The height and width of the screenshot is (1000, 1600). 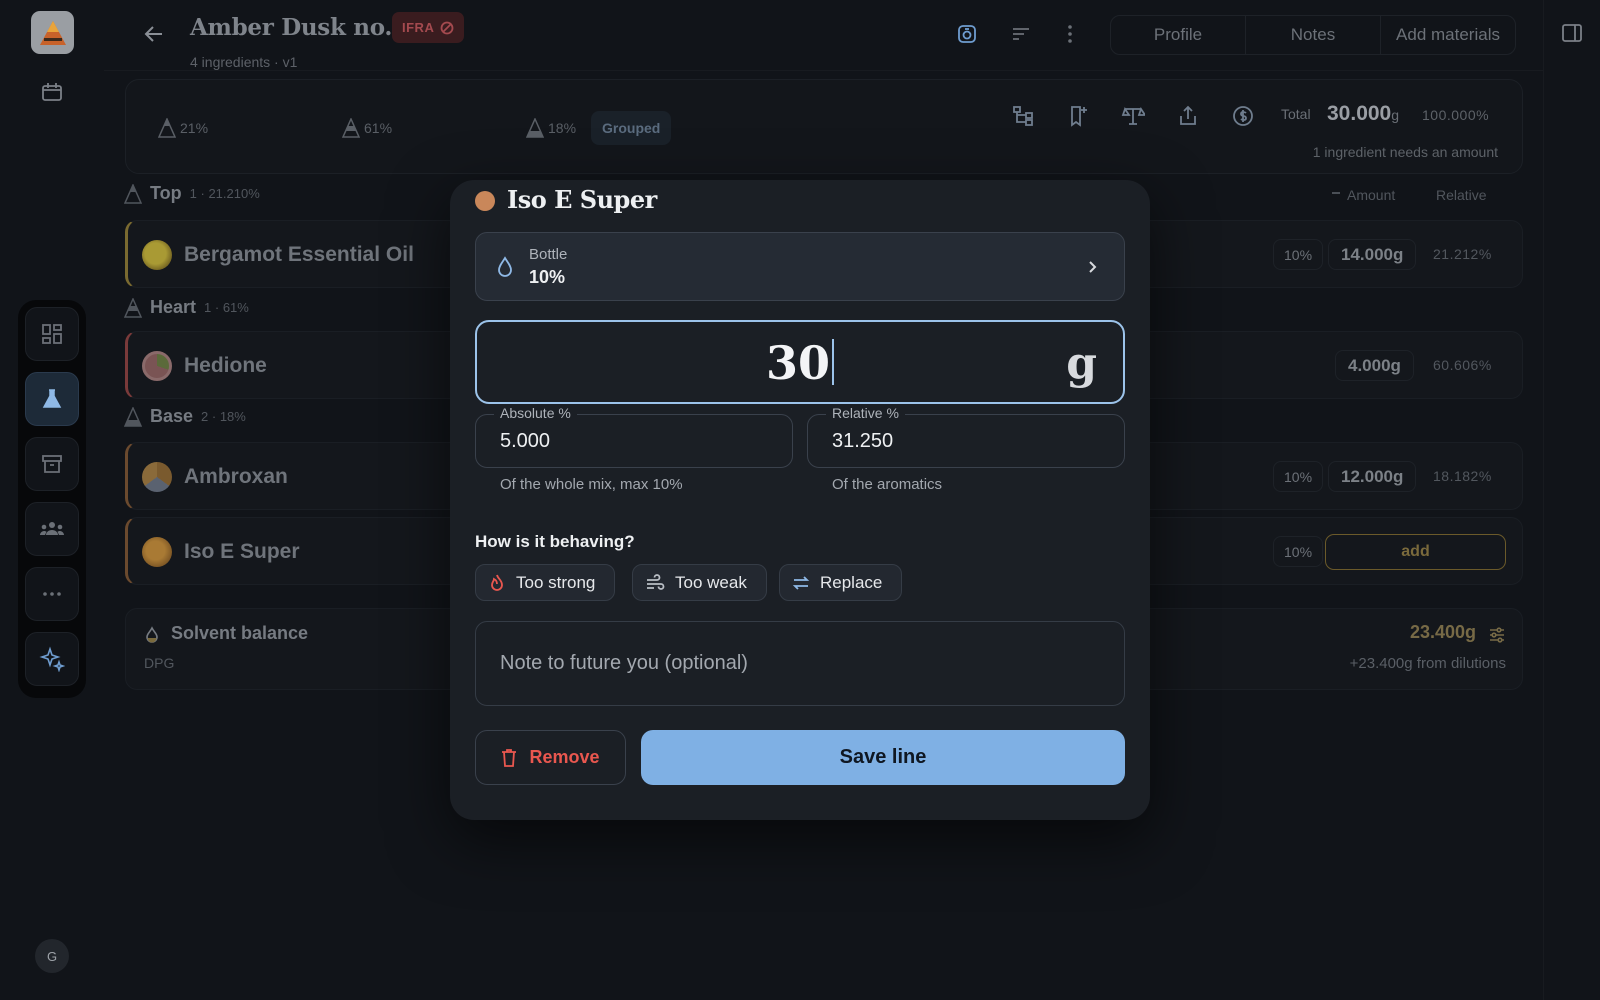 I want to click on people-icon, so click(x=52, y=528).